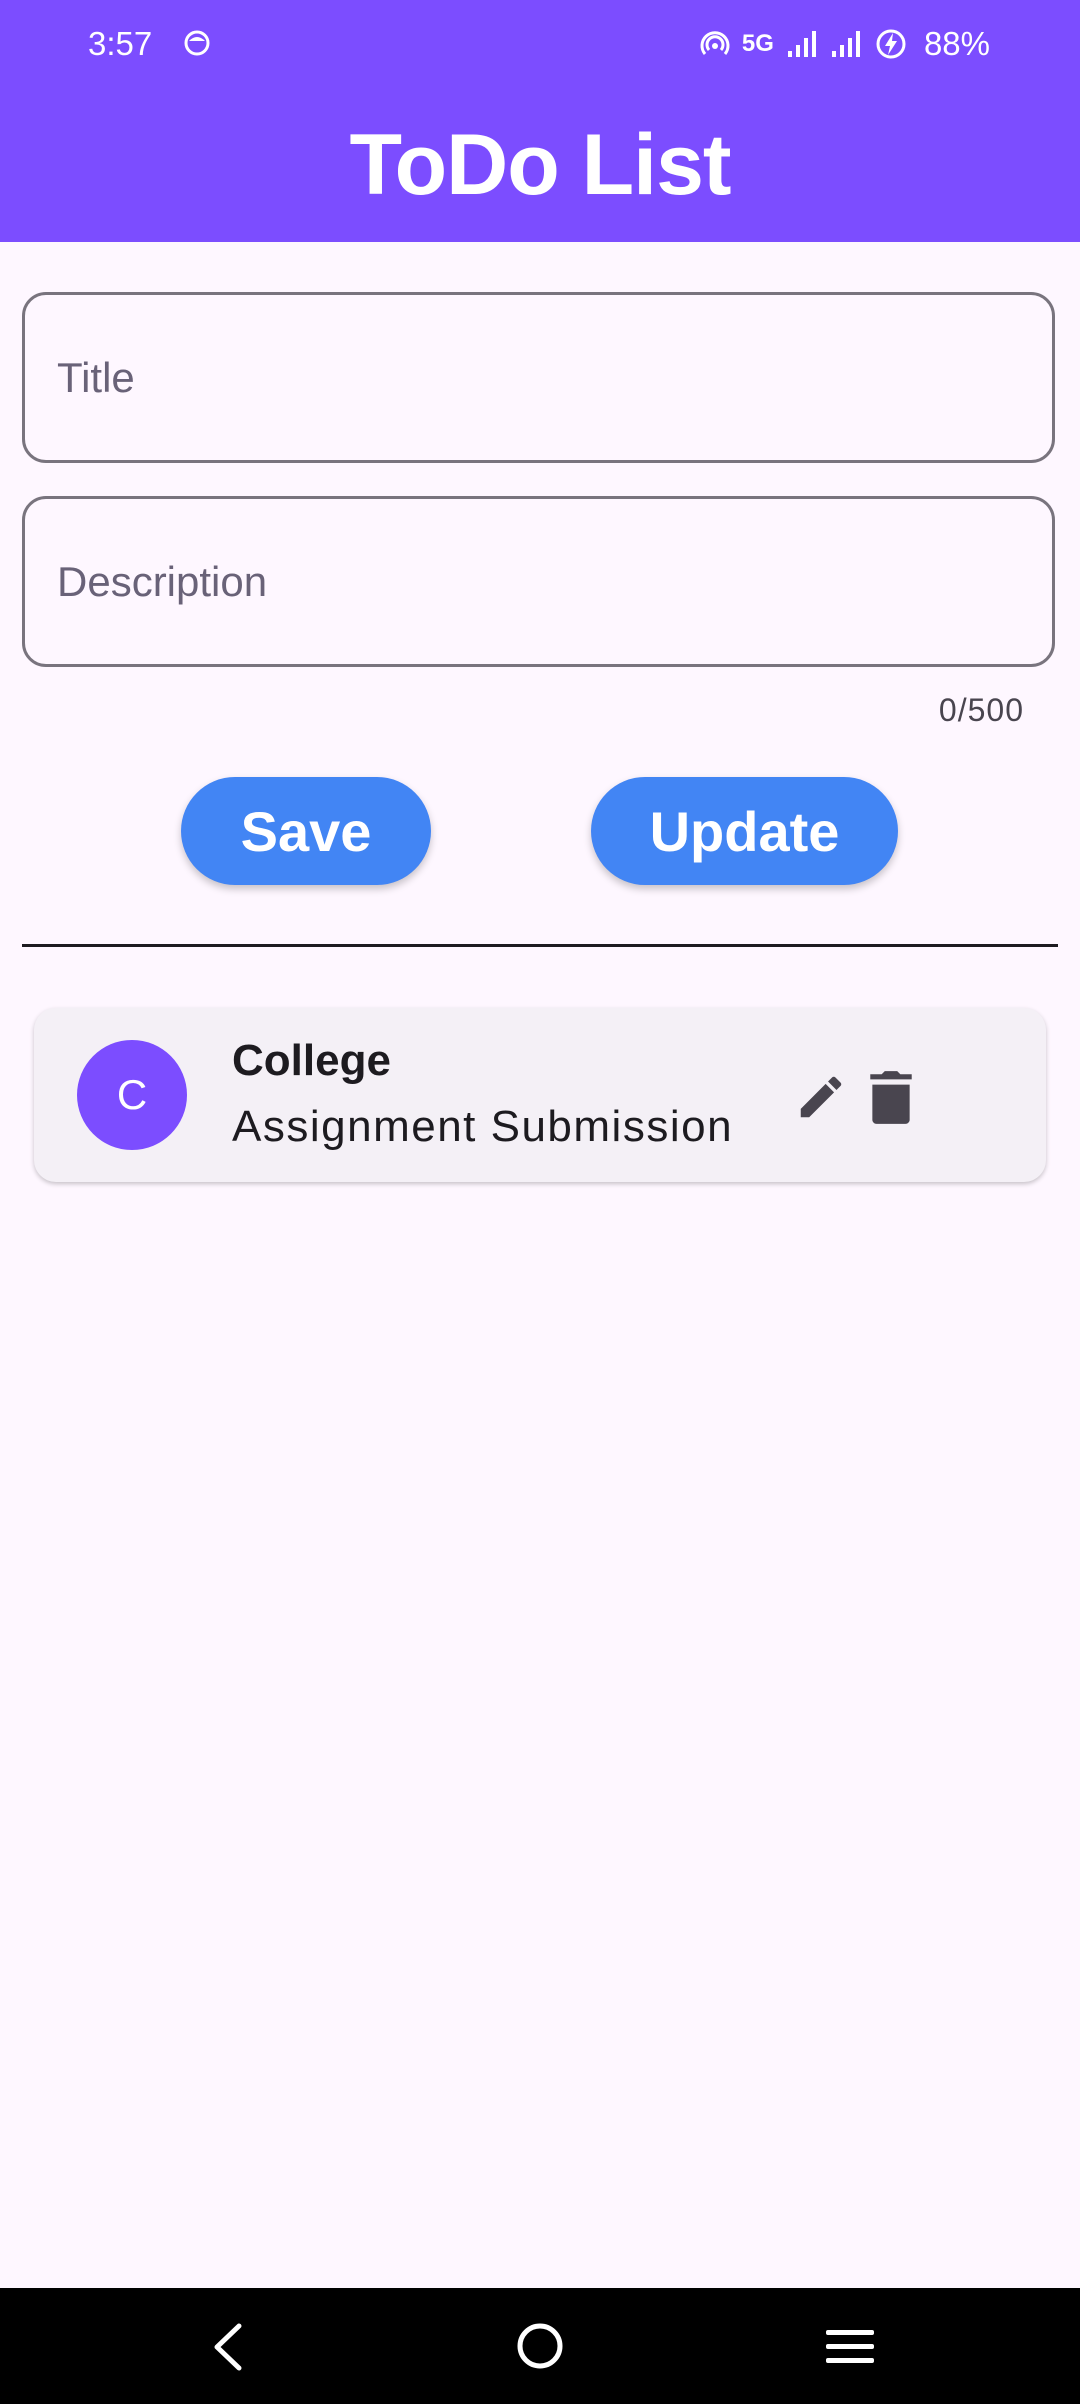 Image resolution: width=1080 pixels, height=2404 pixels. Describe the element at coordinates (540, 945) in the screenshot. I see `divider` at that location.